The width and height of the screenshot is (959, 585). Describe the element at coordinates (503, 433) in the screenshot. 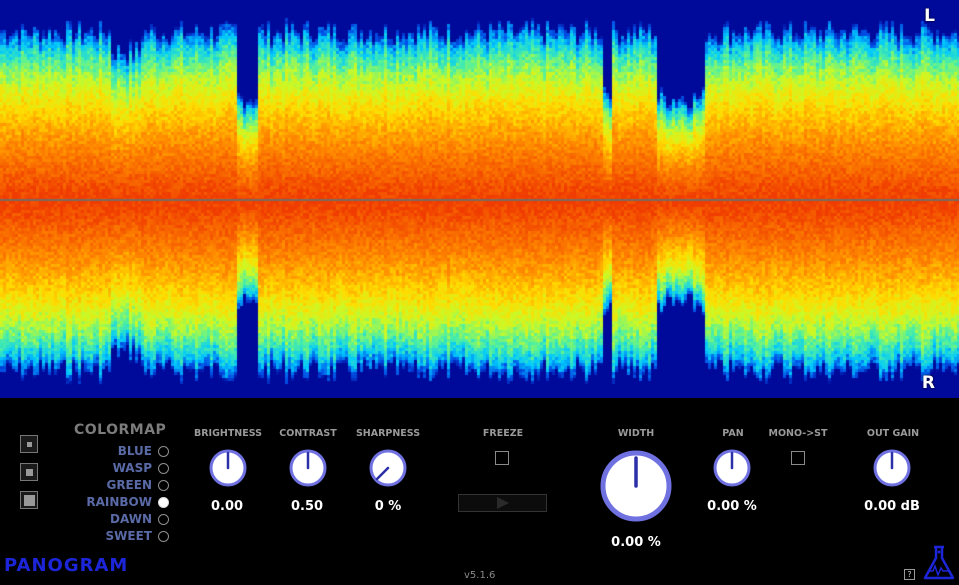

I see `freeze-label: FREEZE` at that location.